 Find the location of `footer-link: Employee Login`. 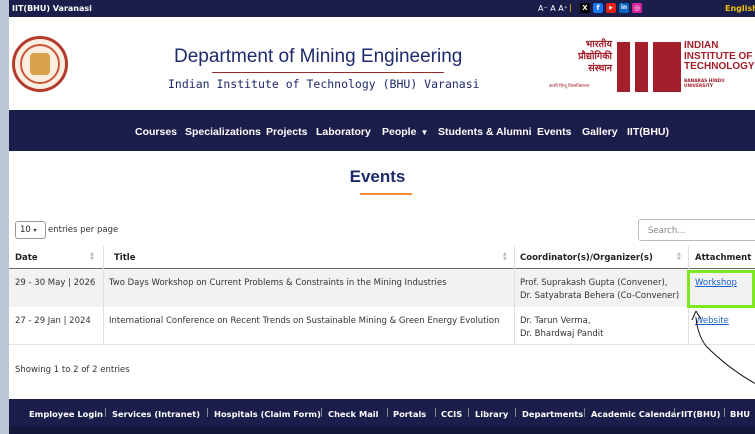

footer-link: Employee Login is located at coordinates (66, 414).